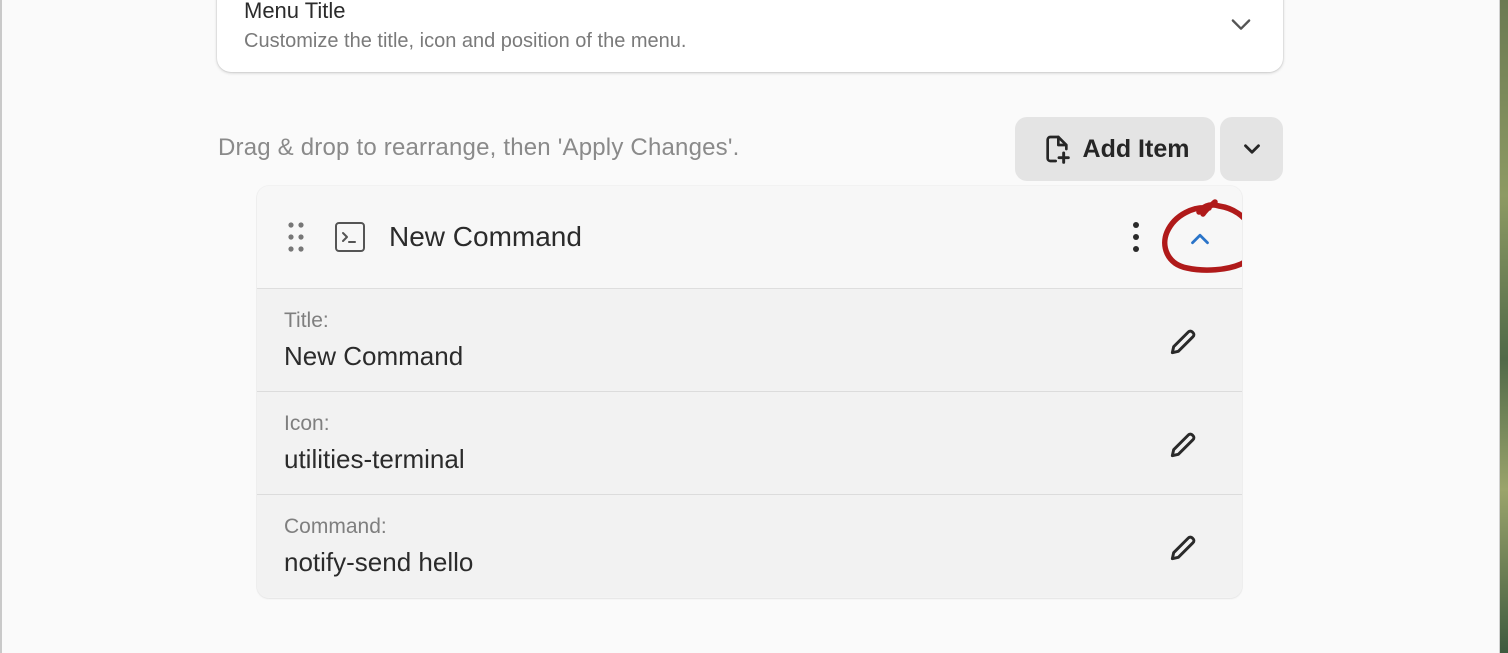 The image size is (1508, 653). Describe the element at coordinates (749, 546) in the screenshot. I see `field-row-command: Command: notify-send hello` at that location.